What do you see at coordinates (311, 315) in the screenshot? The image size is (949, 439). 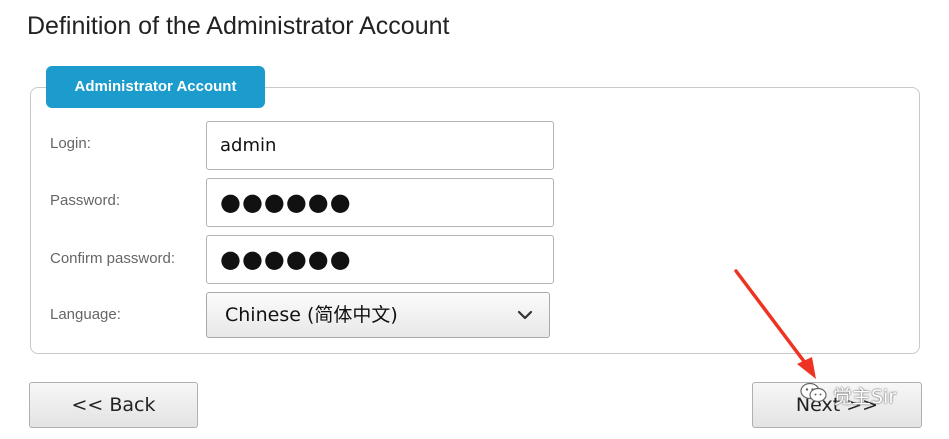 I see `language-selected-value: Chinese (简体中文)` at bounding box center [311, 315].